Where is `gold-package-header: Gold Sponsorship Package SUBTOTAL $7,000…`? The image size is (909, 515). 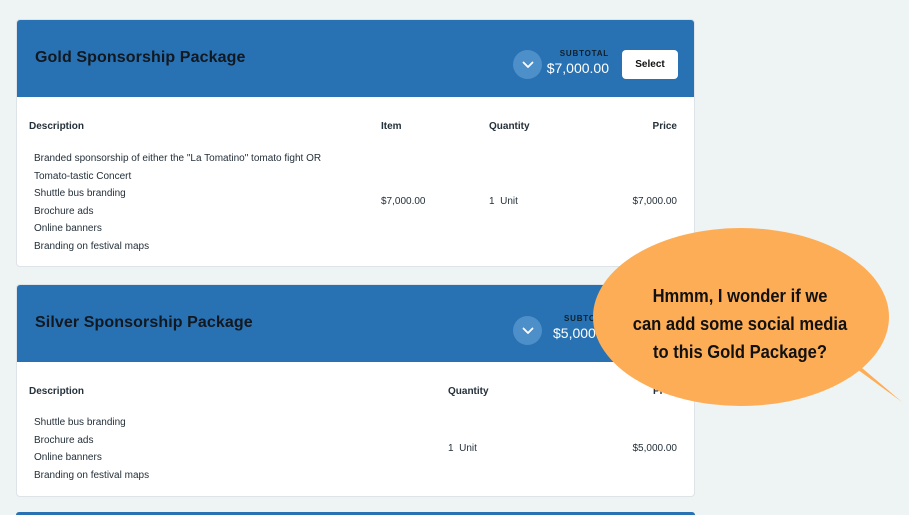 gold-package-header: Gold Sponsorship Package SUBTOTAL $7,000… is located at coordinates (355, 58).